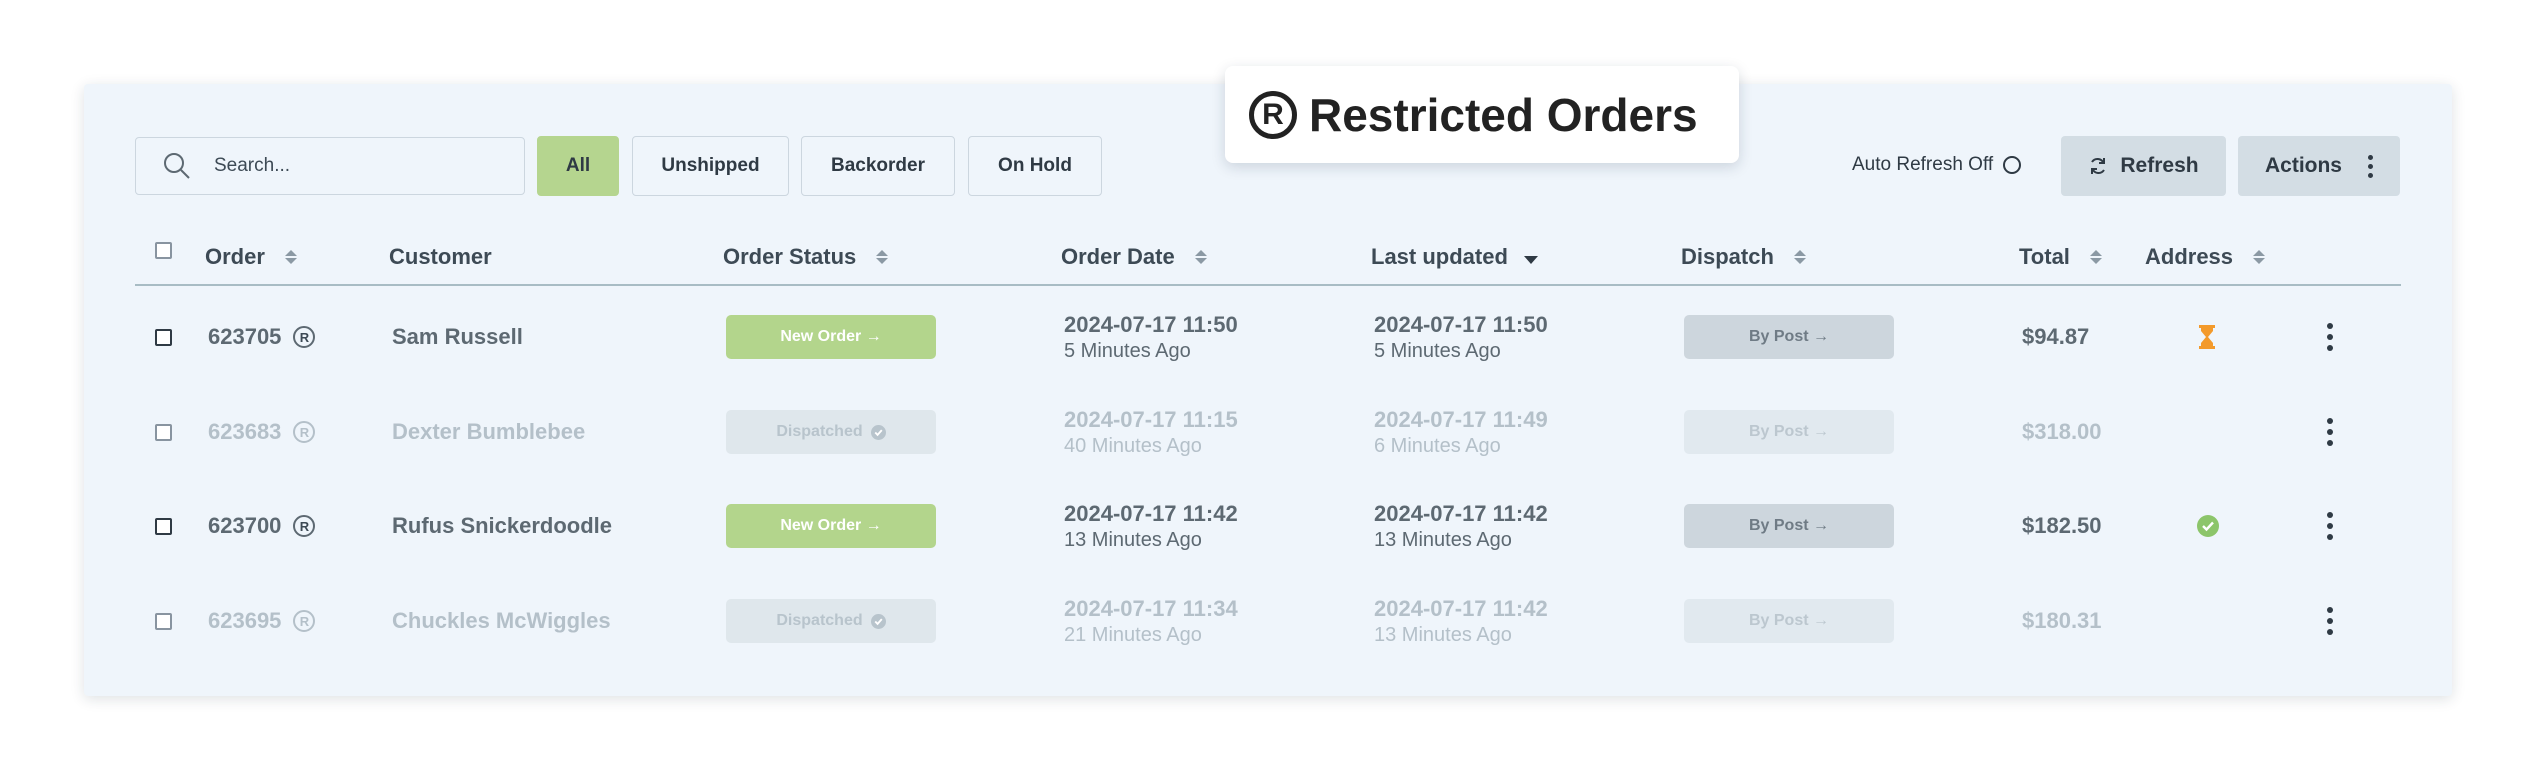 This screenshot has width=2534, height=760. Describe the element at coordinates (1503, 114) in the screenshot. I see `page-title: Restricted Orders` at that location.